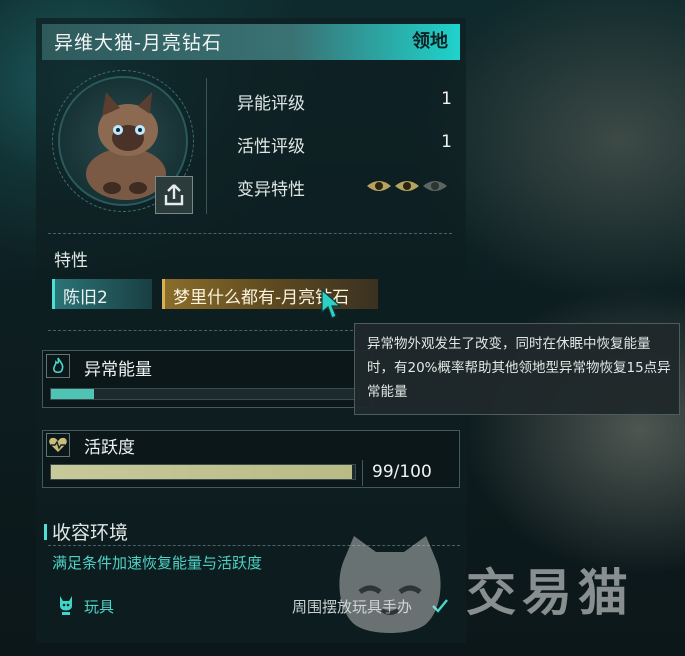 Image resolution: width=685 pixels, height=656 pixels. Describe the element at coordinates (90, 533) in the screenshot. I see `containment-heading: 收容环境` at that location.